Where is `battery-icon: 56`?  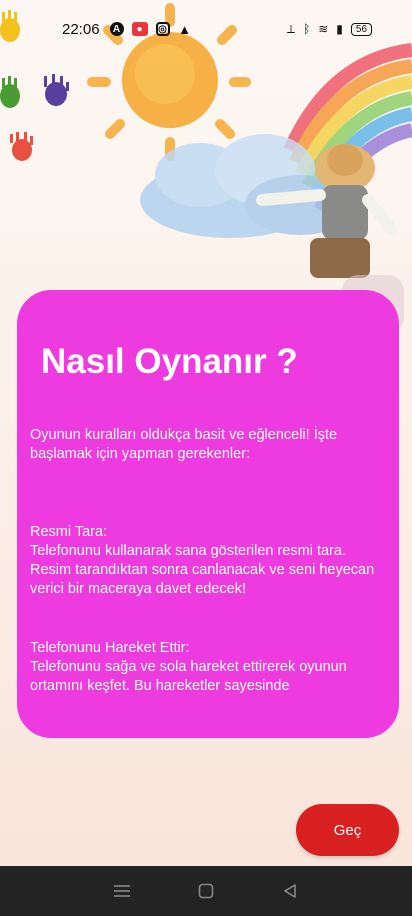 battery-icon: 56 is located at coordinates (361, 29).